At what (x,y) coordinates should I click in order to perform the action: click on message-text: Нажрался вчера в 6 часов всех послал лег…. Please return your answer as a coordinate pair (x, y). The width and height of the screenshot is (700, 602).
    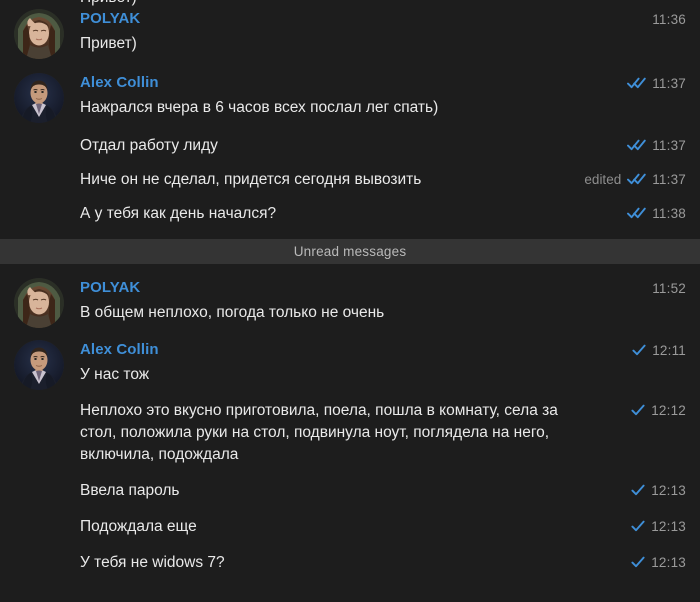
    Looking at the image, I should click on (259, 107).